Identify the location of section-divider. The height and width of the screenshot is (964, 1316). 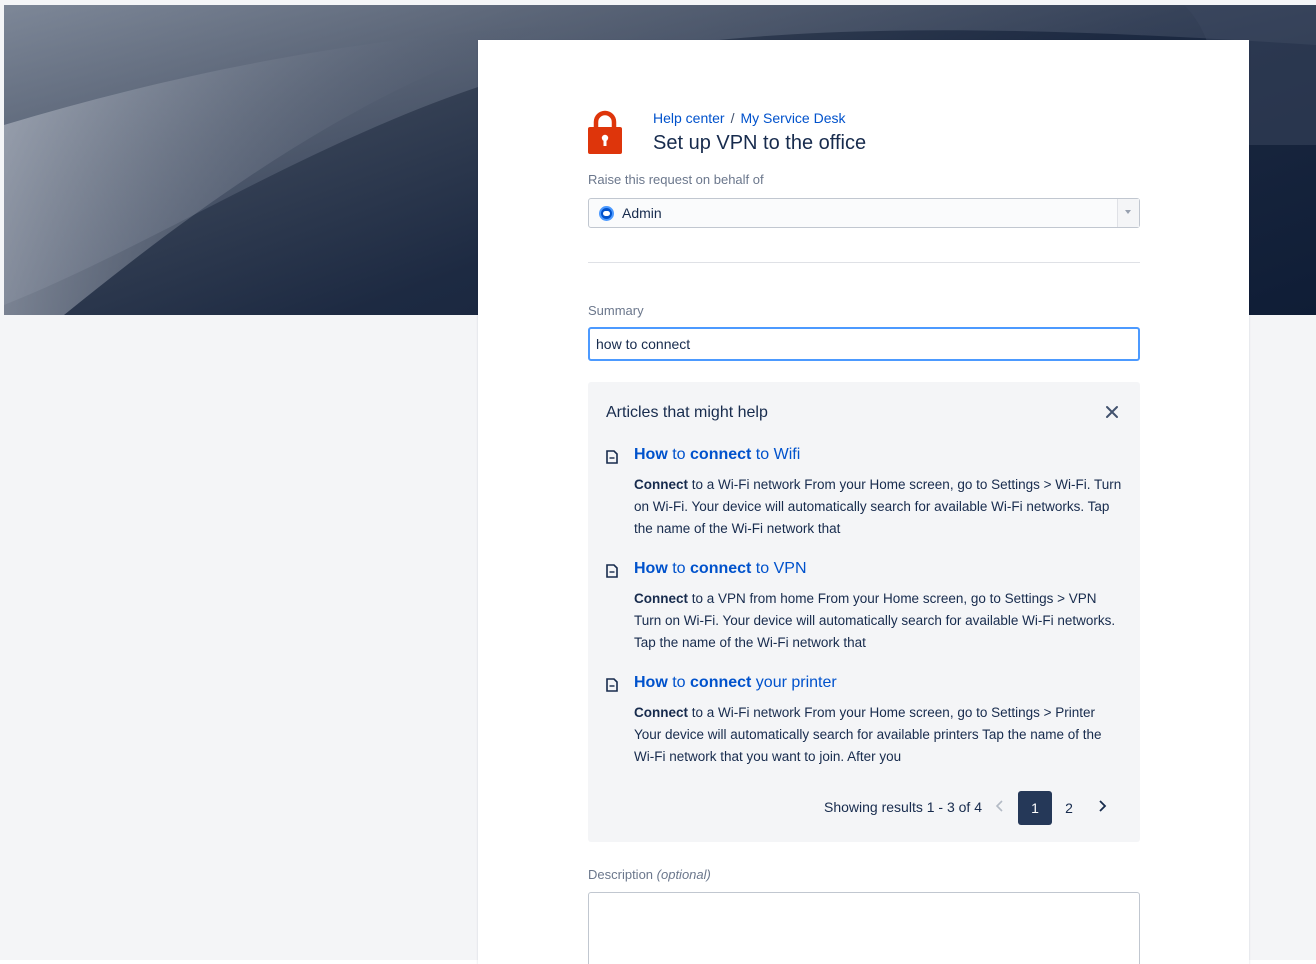
(864, 262).